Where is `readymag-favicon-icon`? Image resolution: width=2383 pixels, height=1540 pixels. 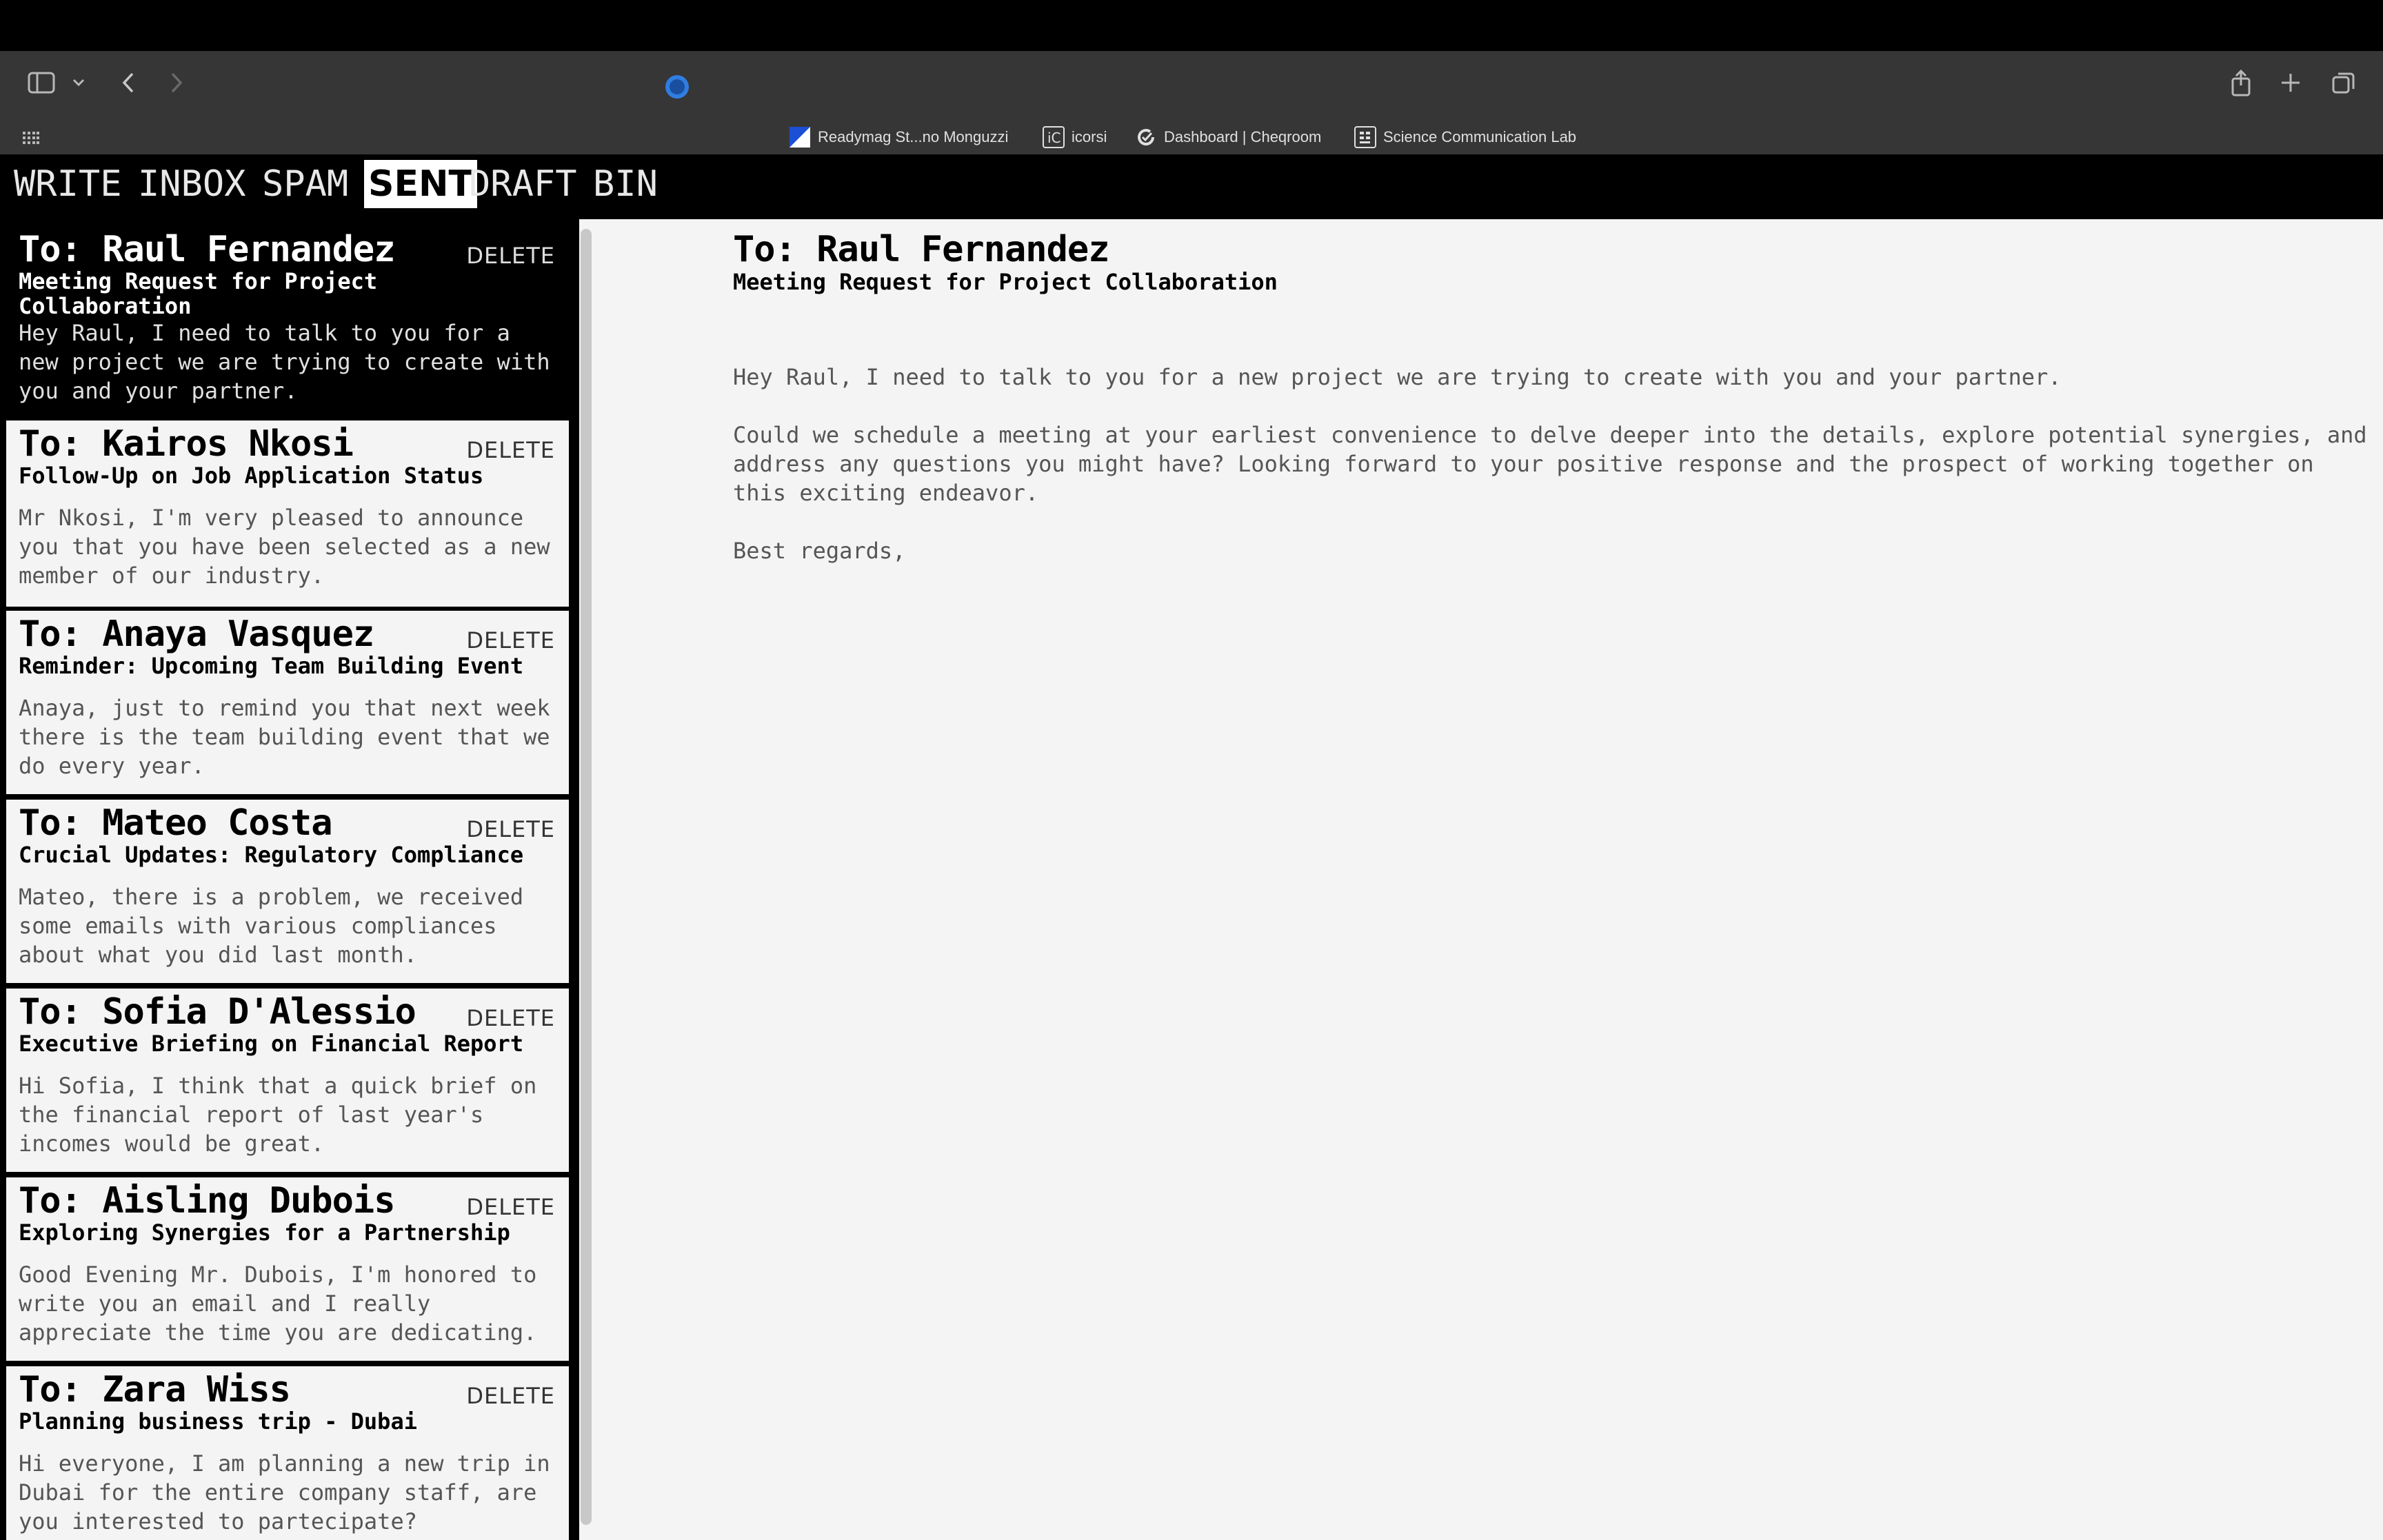
readymag-favicon-icon is located at coordinates (800, 137).